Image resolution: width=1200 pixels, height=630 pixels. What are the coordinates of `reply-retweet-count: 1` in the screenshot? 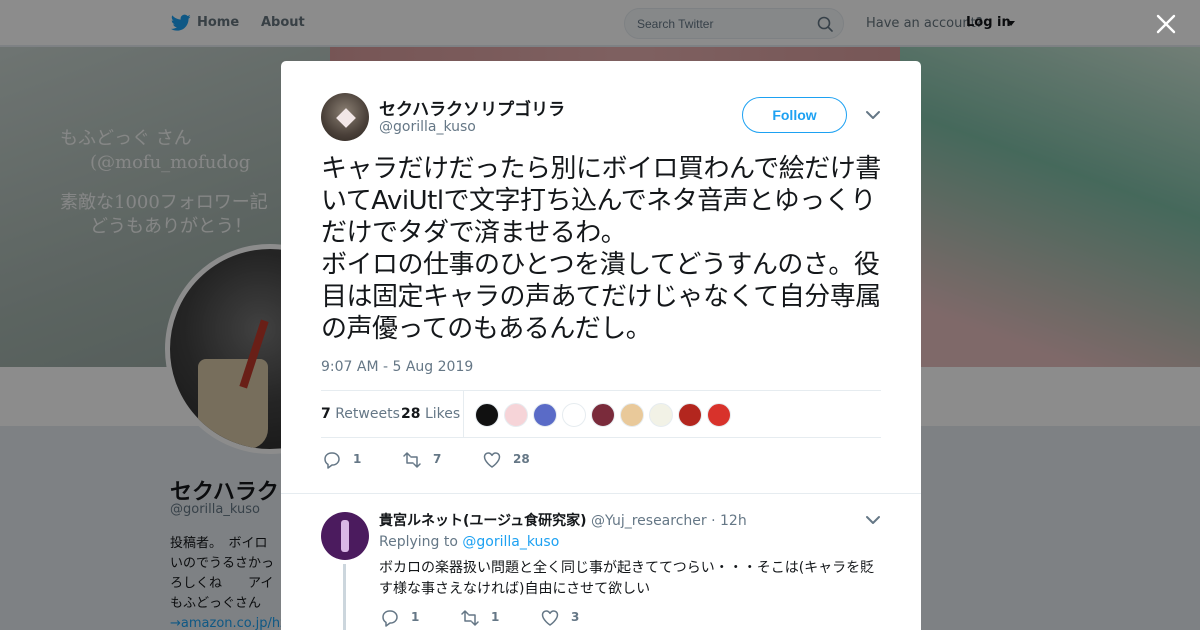 It's located at (495, 617).